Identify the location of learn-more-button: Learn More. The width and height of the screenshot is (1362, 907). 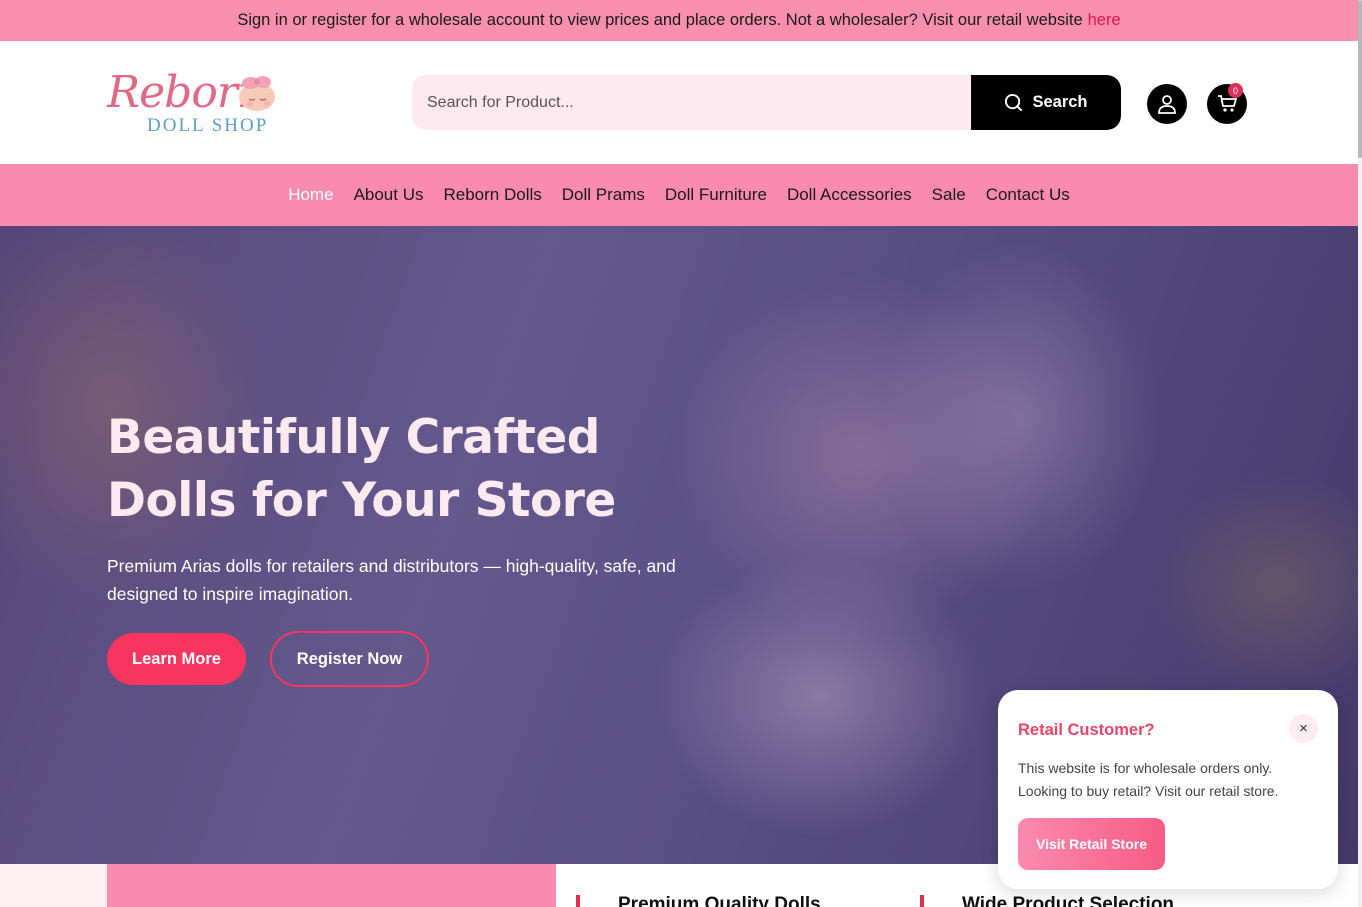
(176, 659).